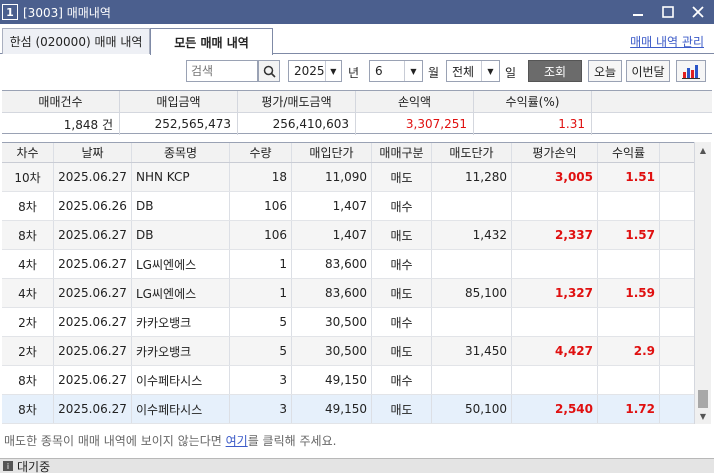 This screenshot has width=714, height=475. I want to click on month-label: 월, so click(434, 73).